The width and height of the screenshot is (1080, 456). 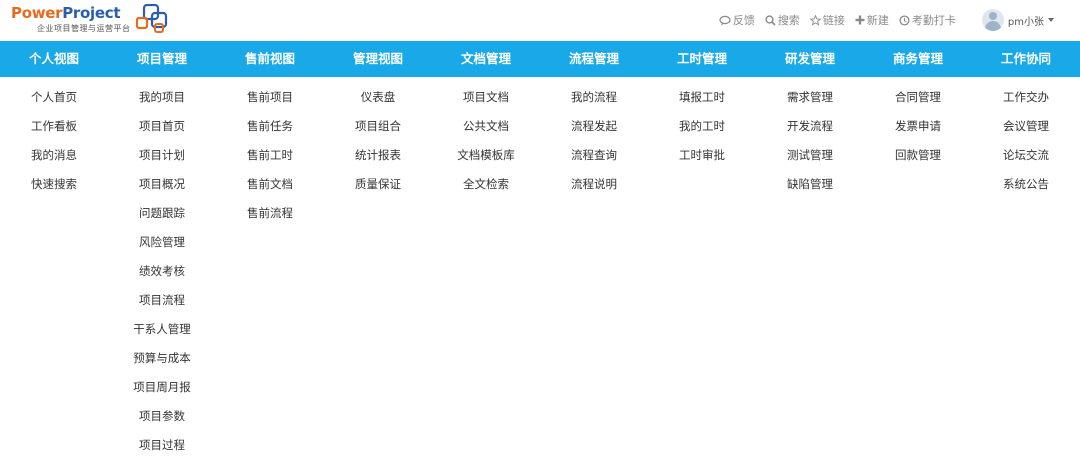 I want to click on menu-item: 仪表盘, so click(x=378, y=97).